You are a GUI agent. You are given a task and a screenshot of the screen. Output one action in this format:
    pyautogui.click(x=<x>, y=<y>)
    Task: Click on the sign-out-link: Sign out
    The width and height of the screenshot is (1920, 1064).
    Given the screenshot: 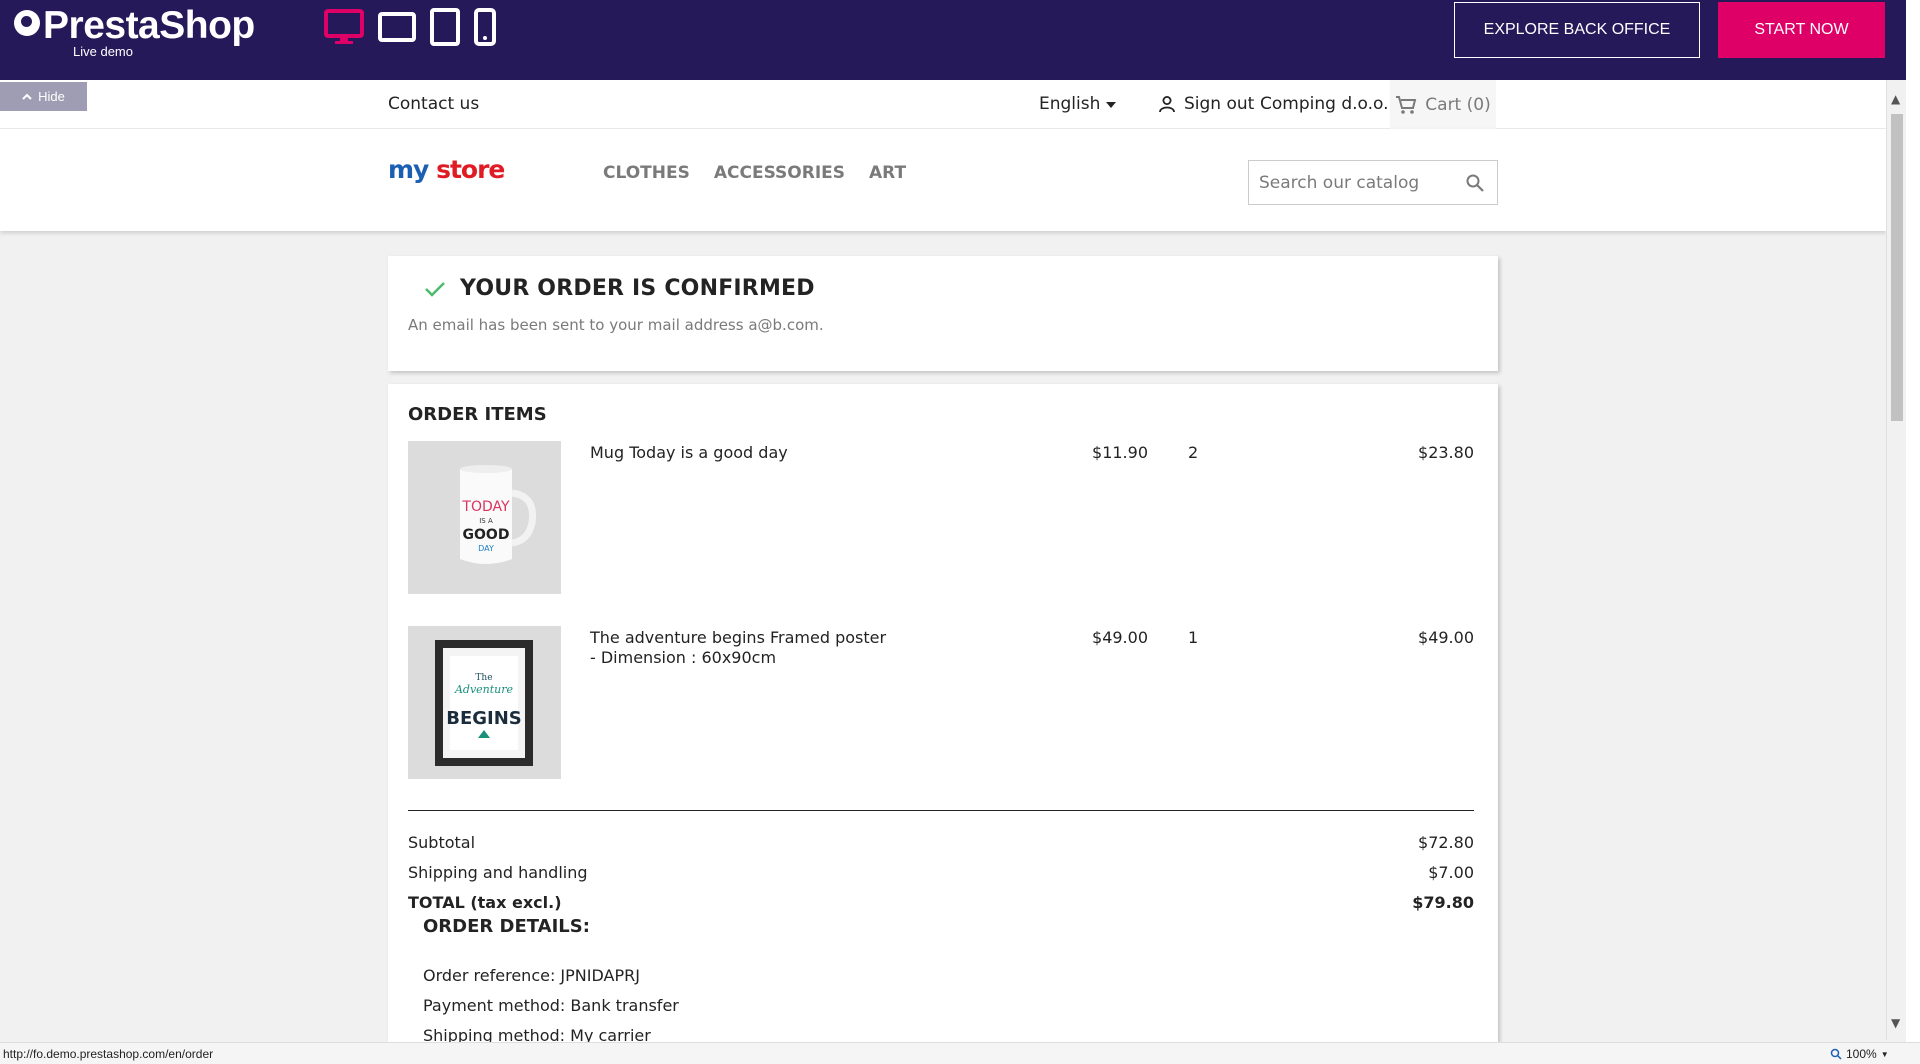 What is the action you would take?
    pyautogui.click(x=1206, y=104)
    